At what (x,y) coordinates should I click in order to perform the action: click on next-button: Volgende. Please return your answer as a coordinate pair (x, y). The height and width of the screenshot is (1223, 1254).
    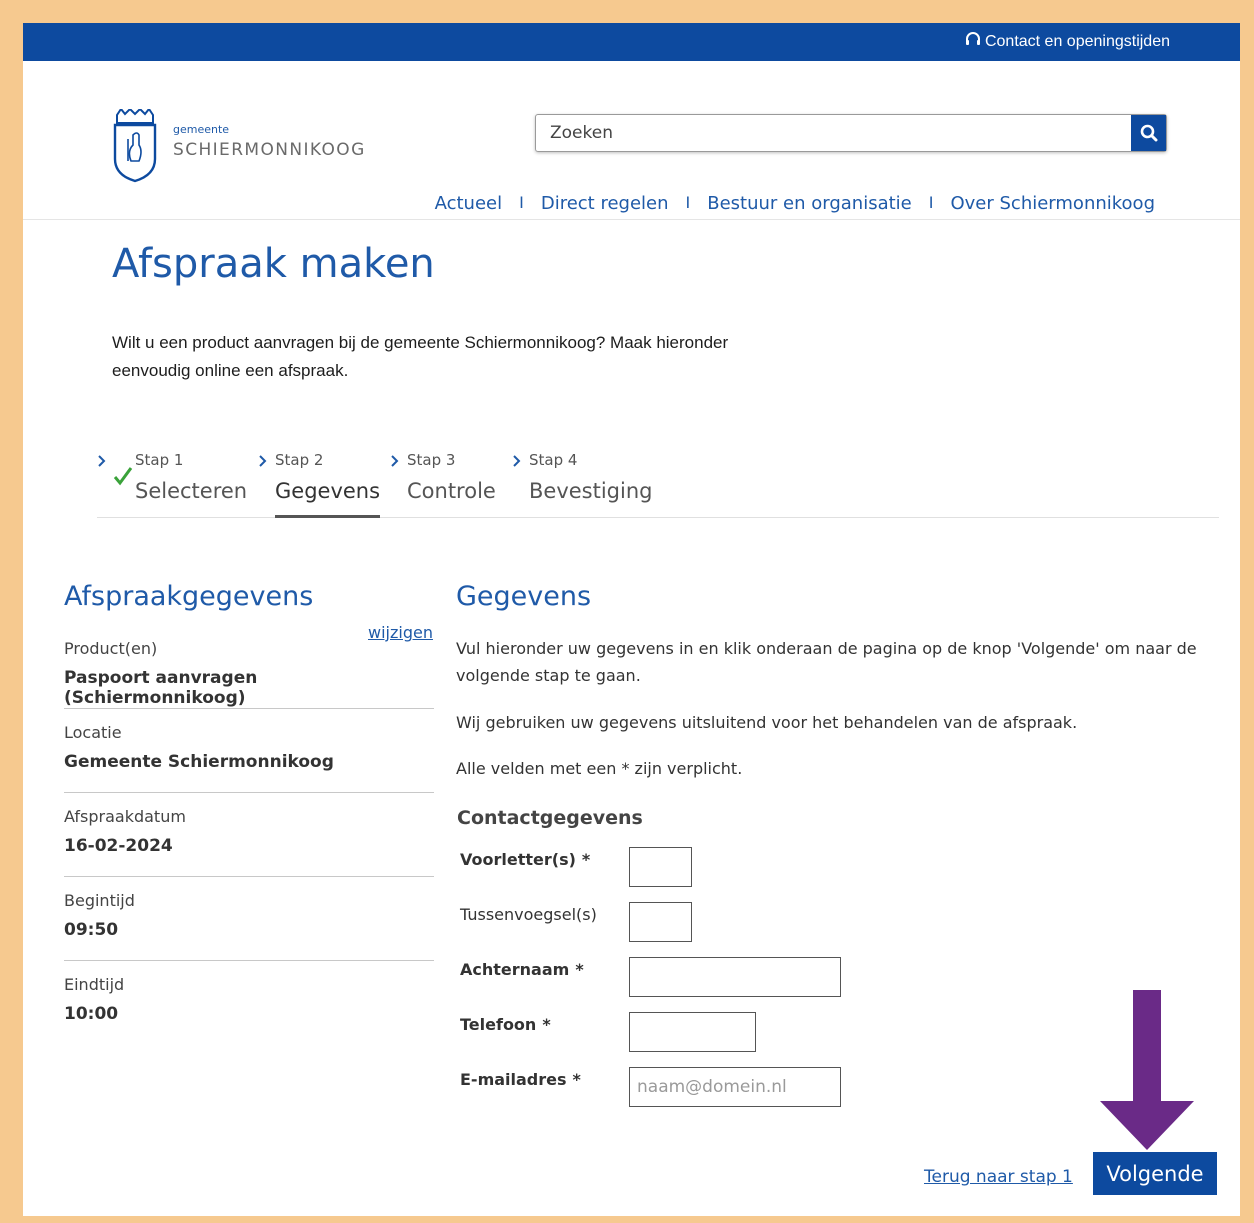
    Looking at the image, I should click on (1155, 1173).